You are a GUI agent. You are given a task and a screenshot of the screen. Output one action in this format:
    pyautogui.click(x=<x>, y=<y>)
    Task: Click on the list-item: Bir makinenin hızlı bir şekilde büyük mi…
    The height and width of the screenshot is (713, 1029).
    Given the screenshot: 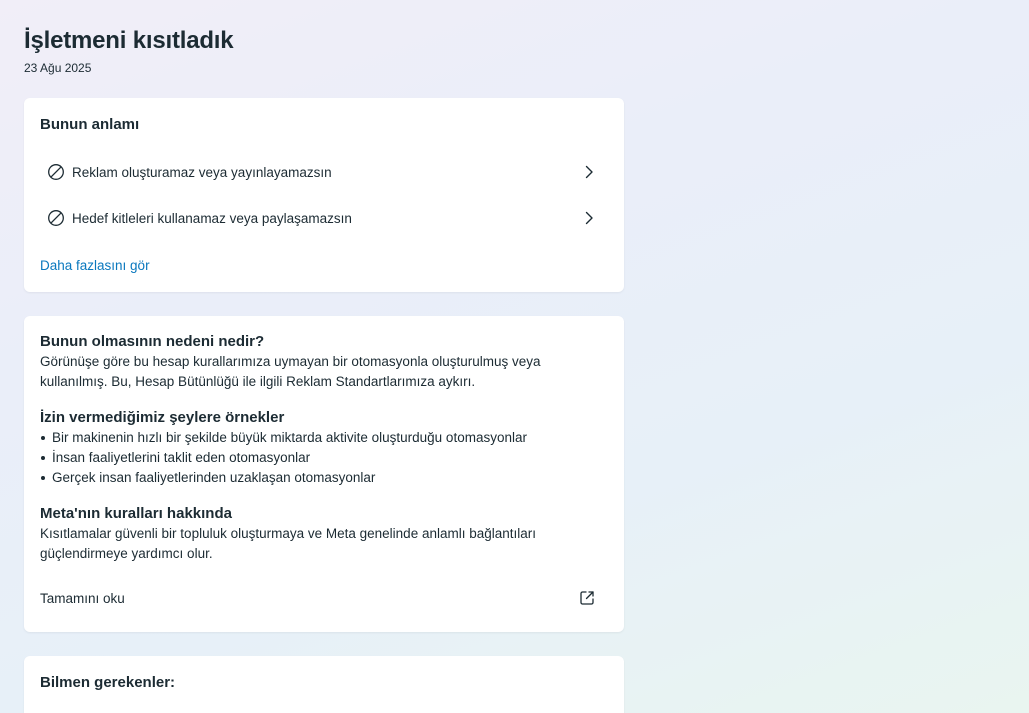 What is the action you would take?
    pyautogui.click(x=283, y=438)
    